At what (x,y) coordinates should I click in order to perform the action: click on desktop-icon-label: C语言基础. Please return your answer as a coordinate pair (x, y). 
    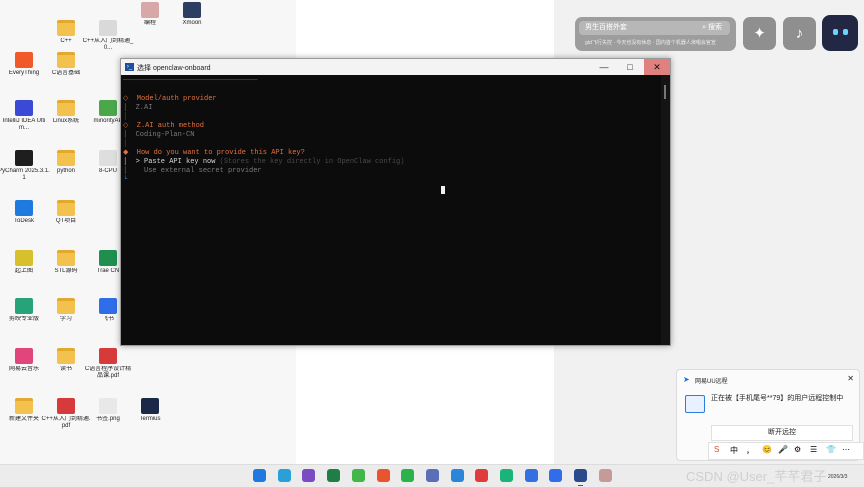
    Looking at the image, I should click on (66, 73).